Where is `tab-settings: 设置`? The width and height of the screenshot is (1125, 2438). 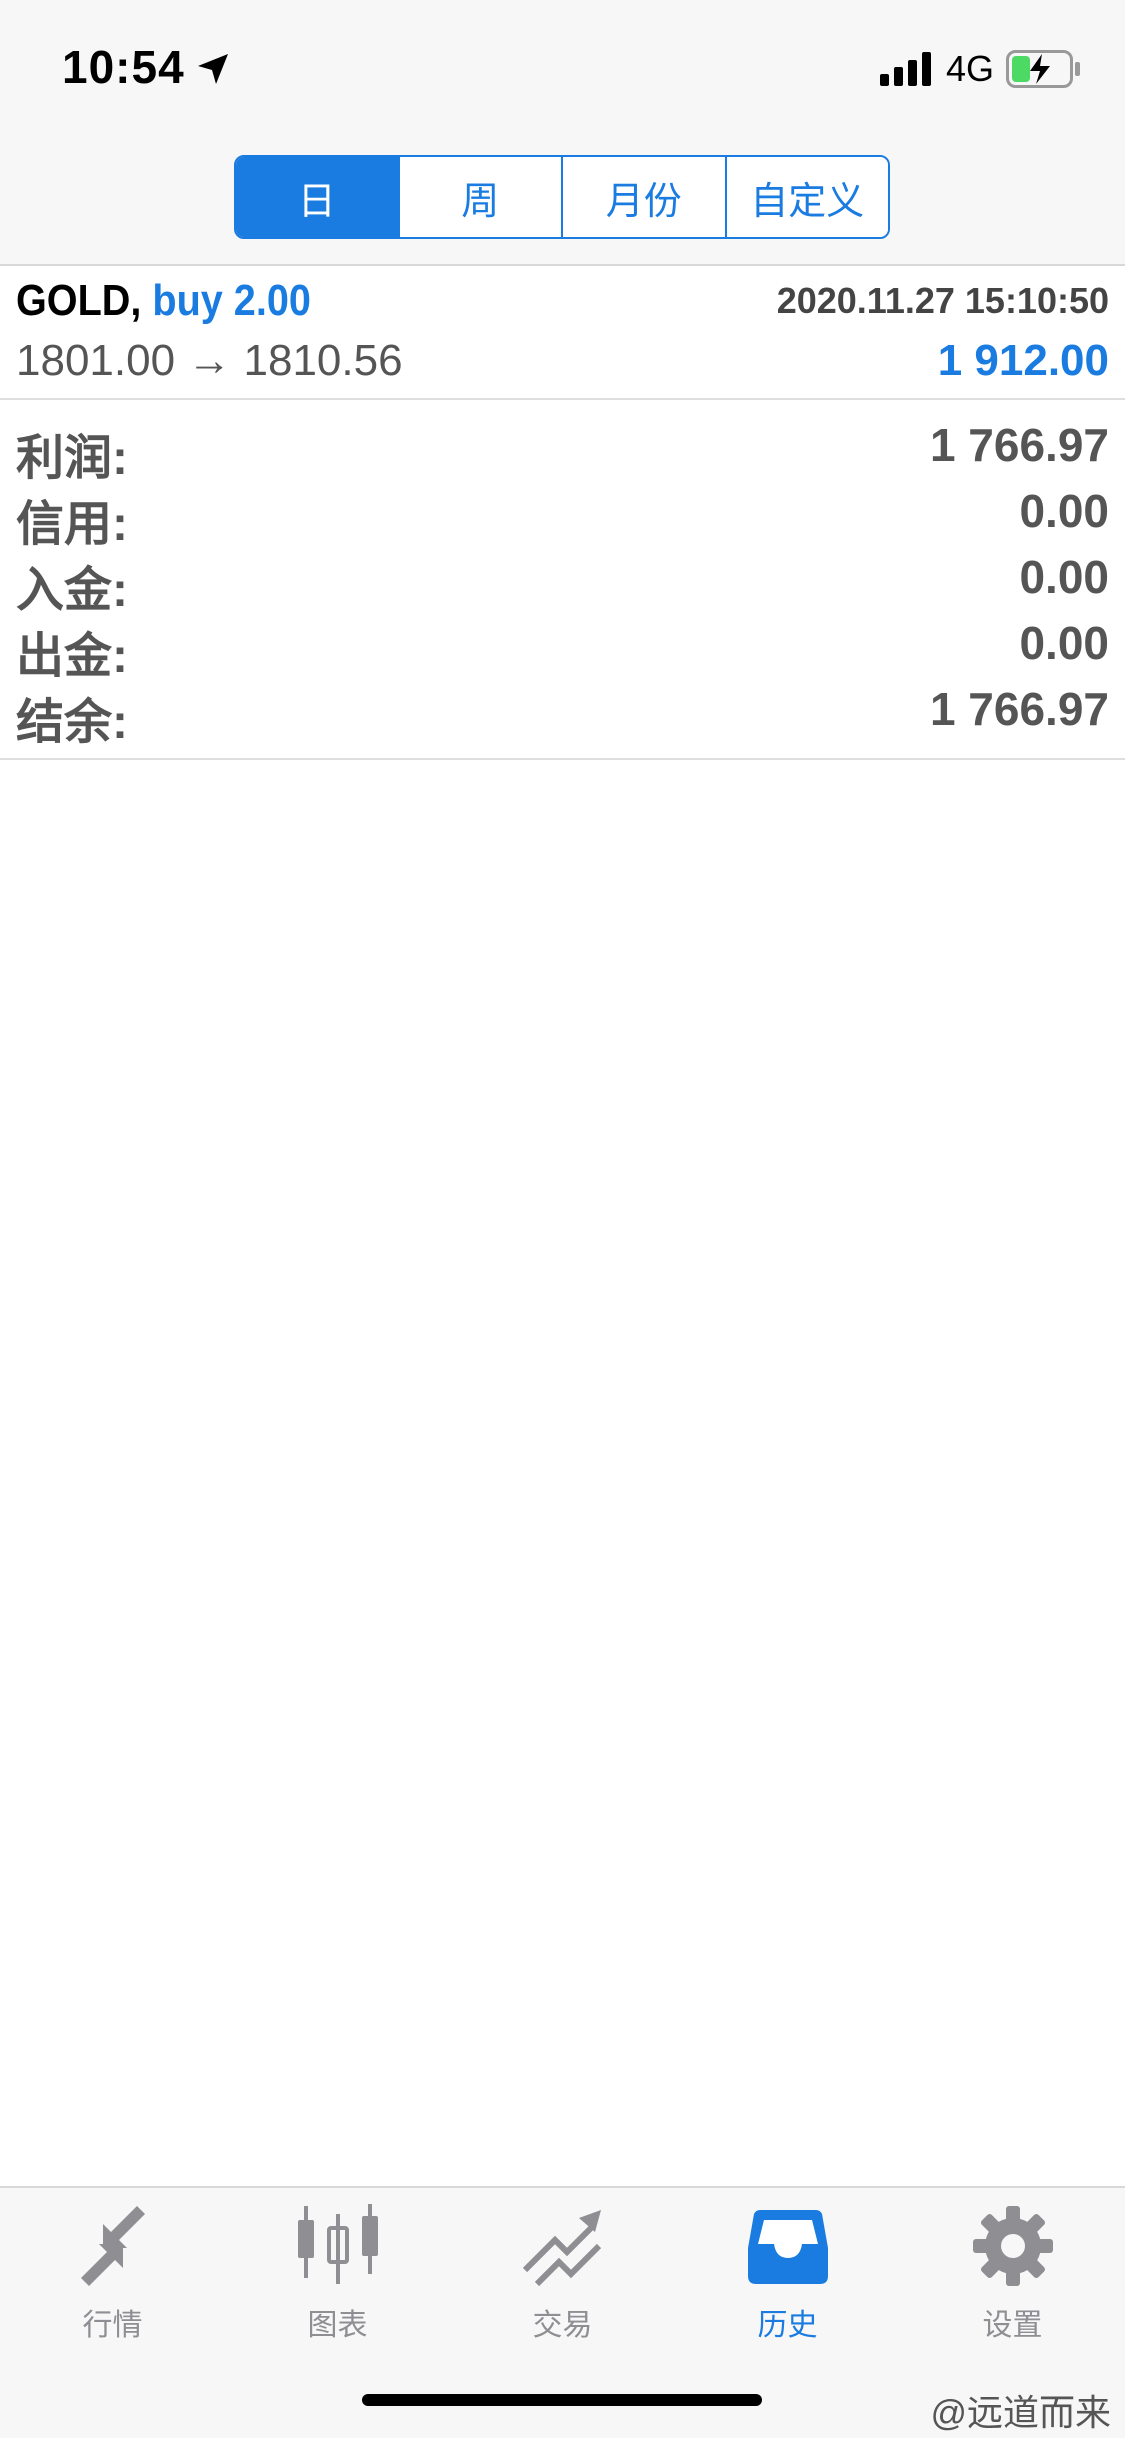
tab-settings: 设置 is located at coordinates (1012, 2284).